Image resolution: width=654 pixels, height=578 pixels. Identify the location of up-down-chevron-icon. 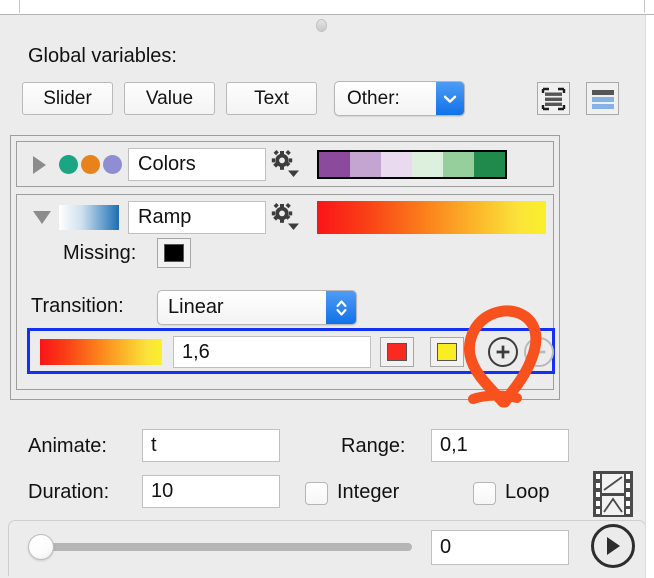
(341, 307).